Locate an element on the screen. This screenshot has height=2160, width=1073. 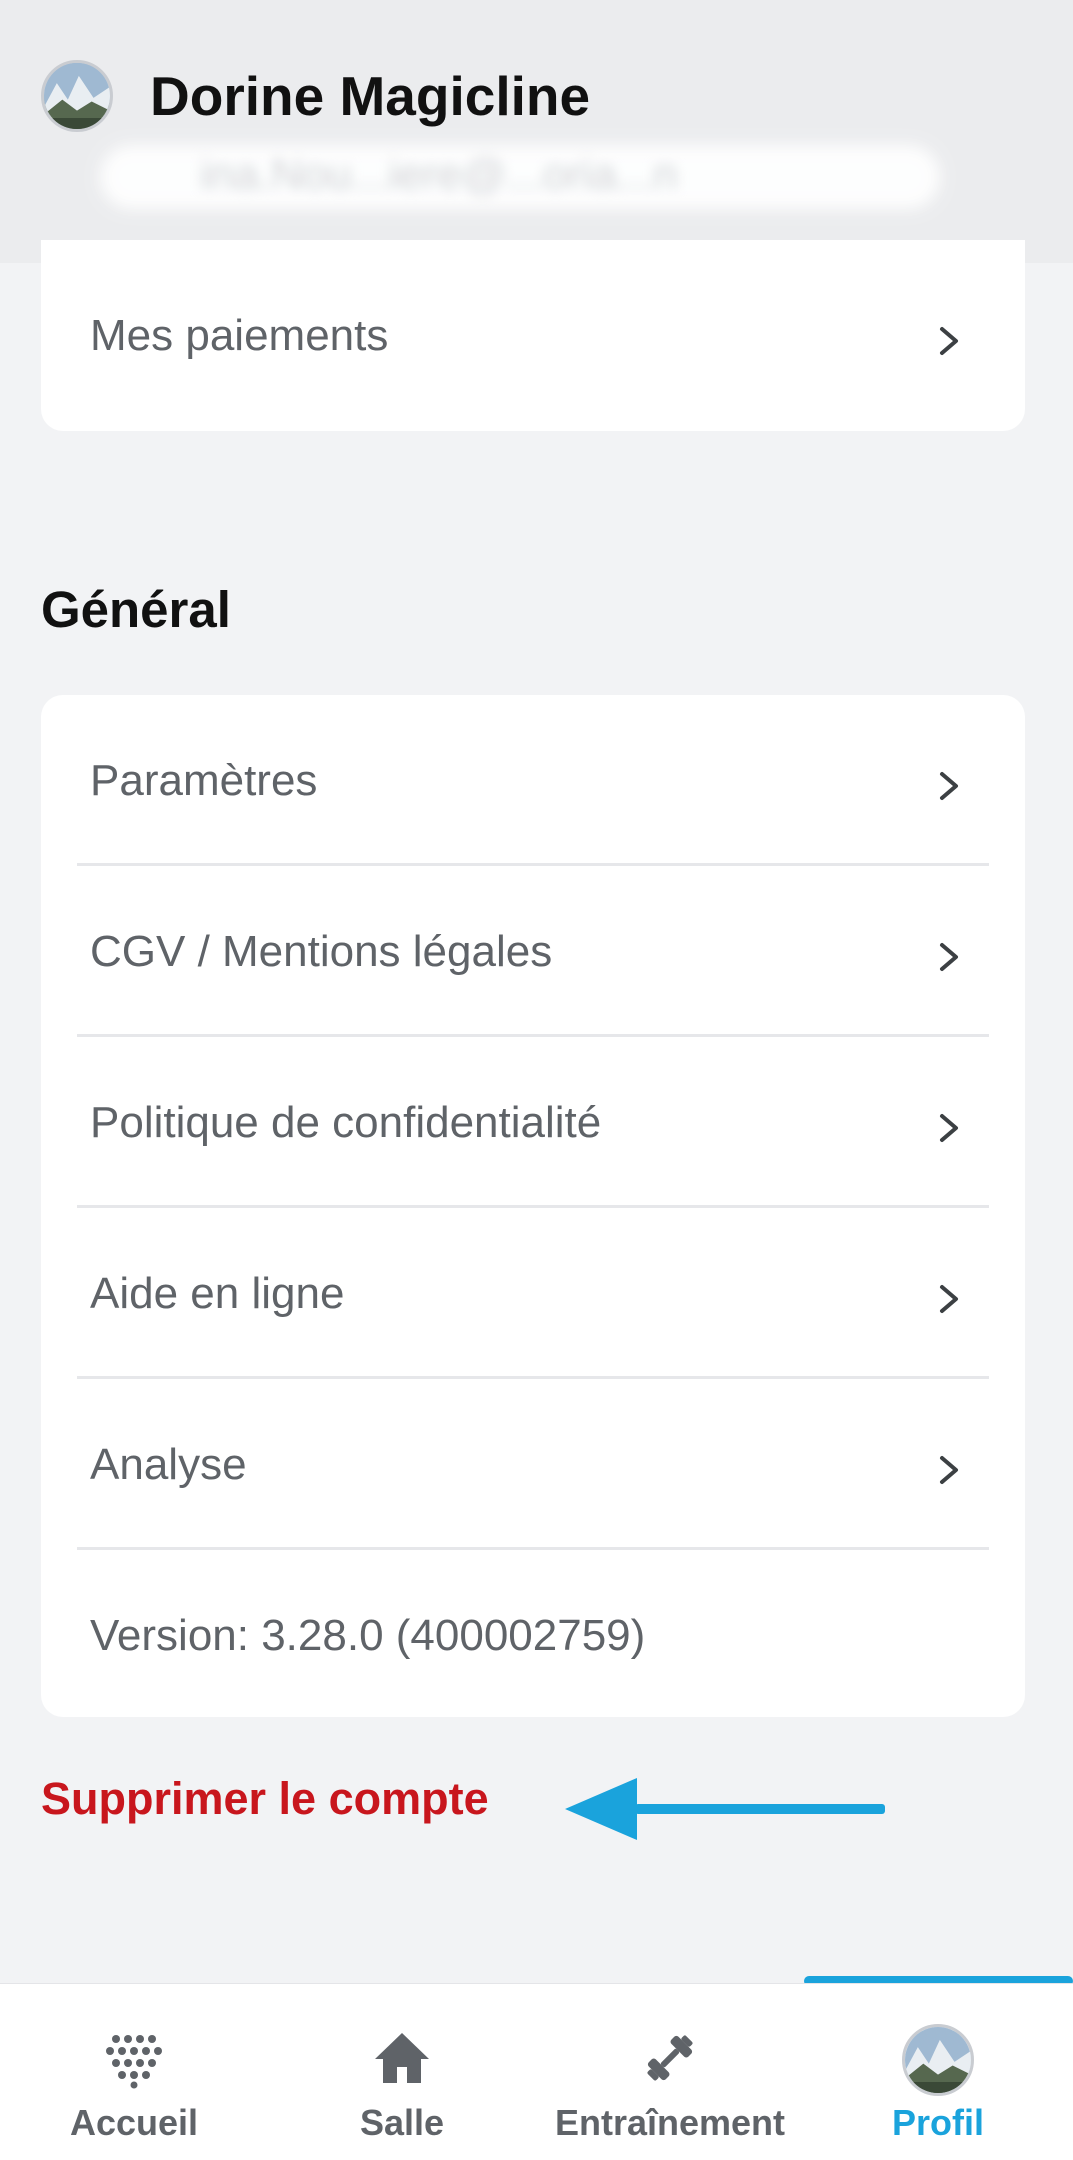
menu-item-settings: Paramètres is located at coordinates (533, 780).